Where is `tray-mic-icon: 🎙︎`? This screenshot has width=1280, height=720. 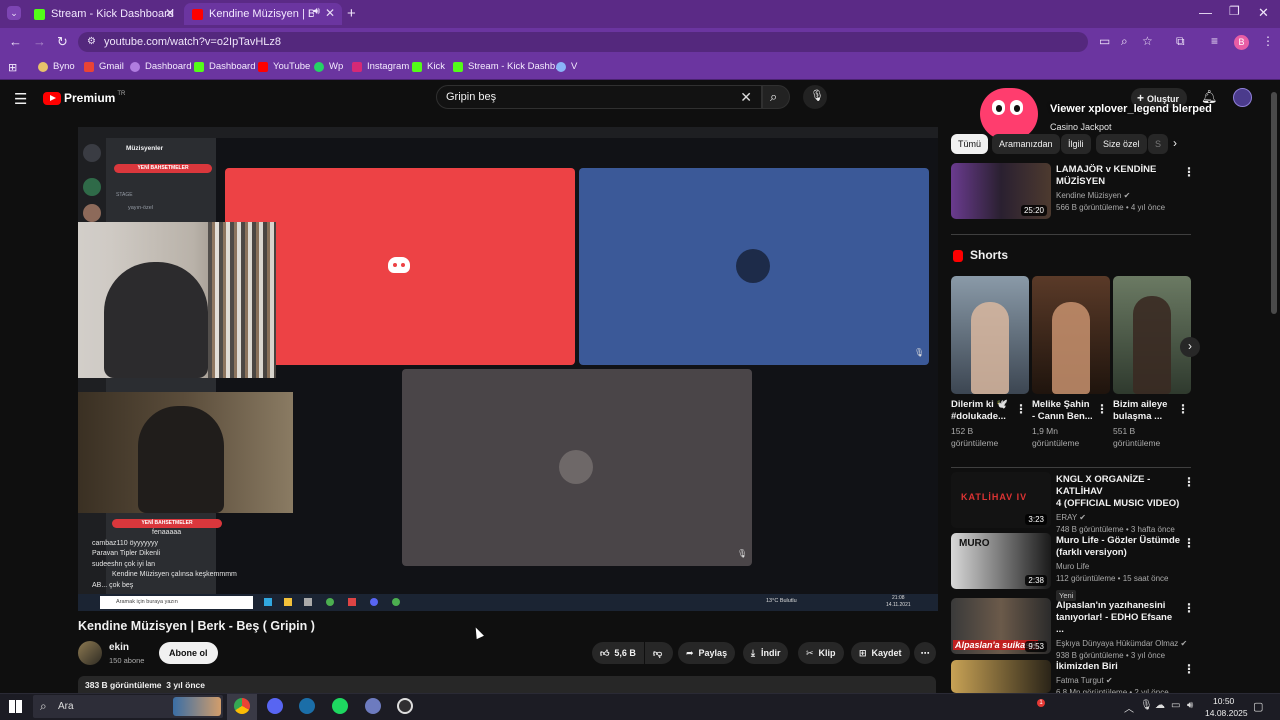
tray-mic-icon: 🎙︎ is located at coordinates (1146, 705).